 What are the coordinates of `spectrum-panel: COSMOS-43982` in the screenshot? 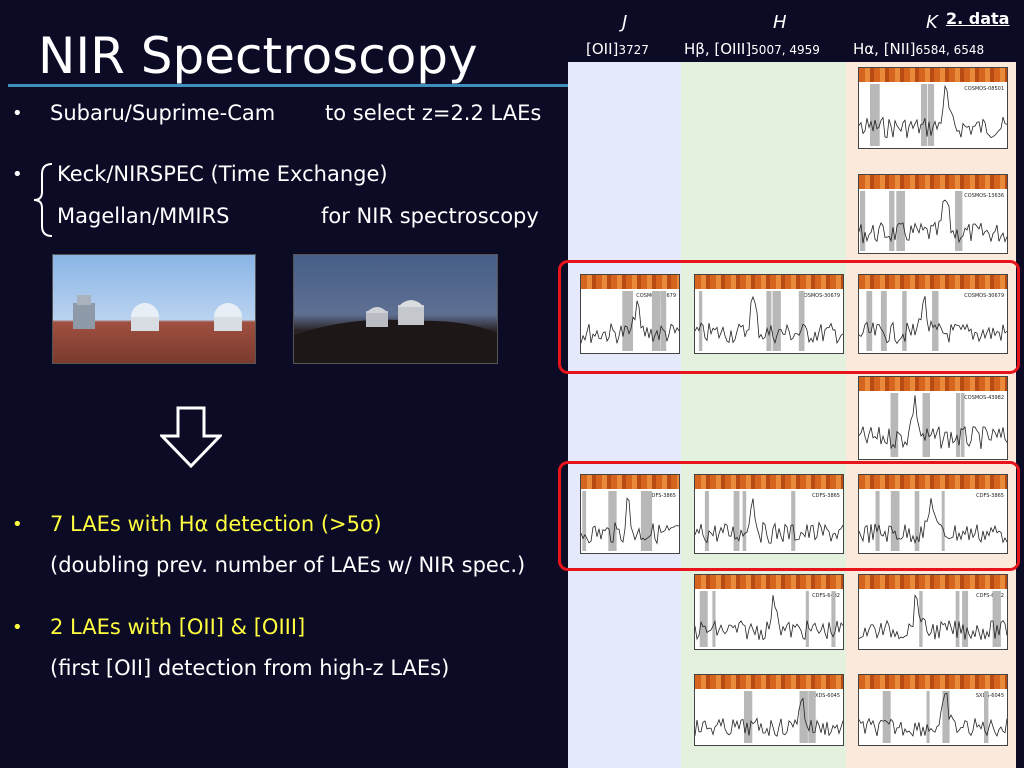 It's located at (933, 418).